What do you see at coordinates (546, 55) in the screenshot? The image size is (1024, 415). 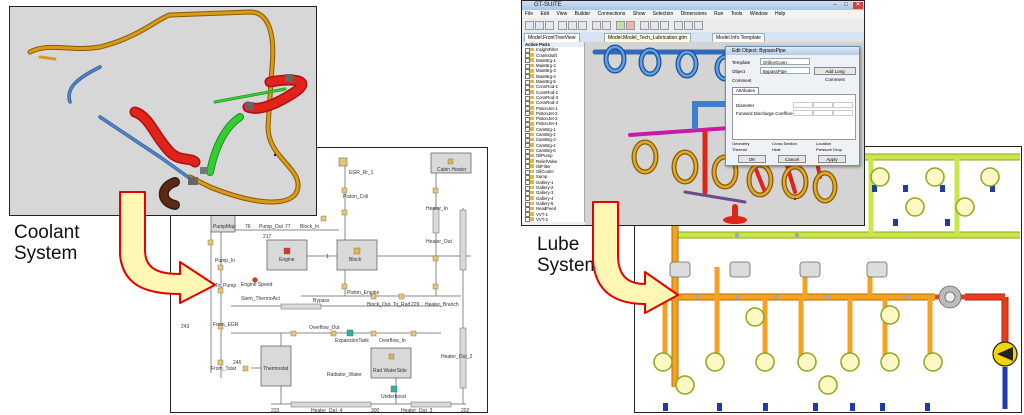 I see `tree-item-label: Crankshaft` at bounding box center [546, 55].